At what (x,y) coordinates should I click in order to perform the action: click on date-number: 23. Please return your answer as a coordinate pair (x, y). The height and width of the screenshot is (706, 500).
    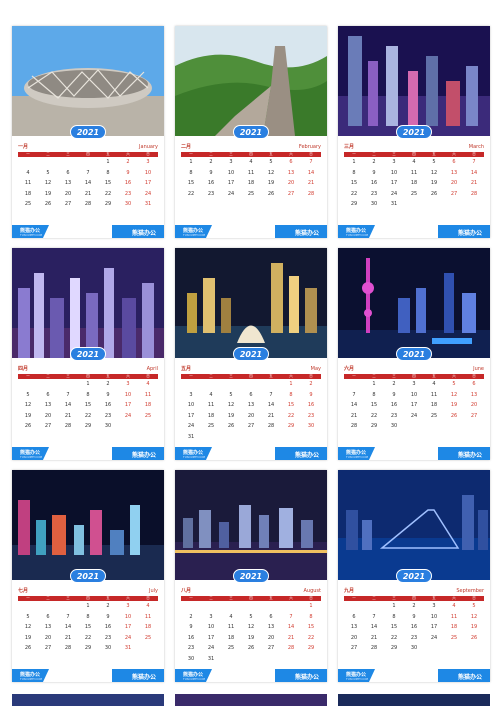
    Looking at the image, I should click on (414, 637).